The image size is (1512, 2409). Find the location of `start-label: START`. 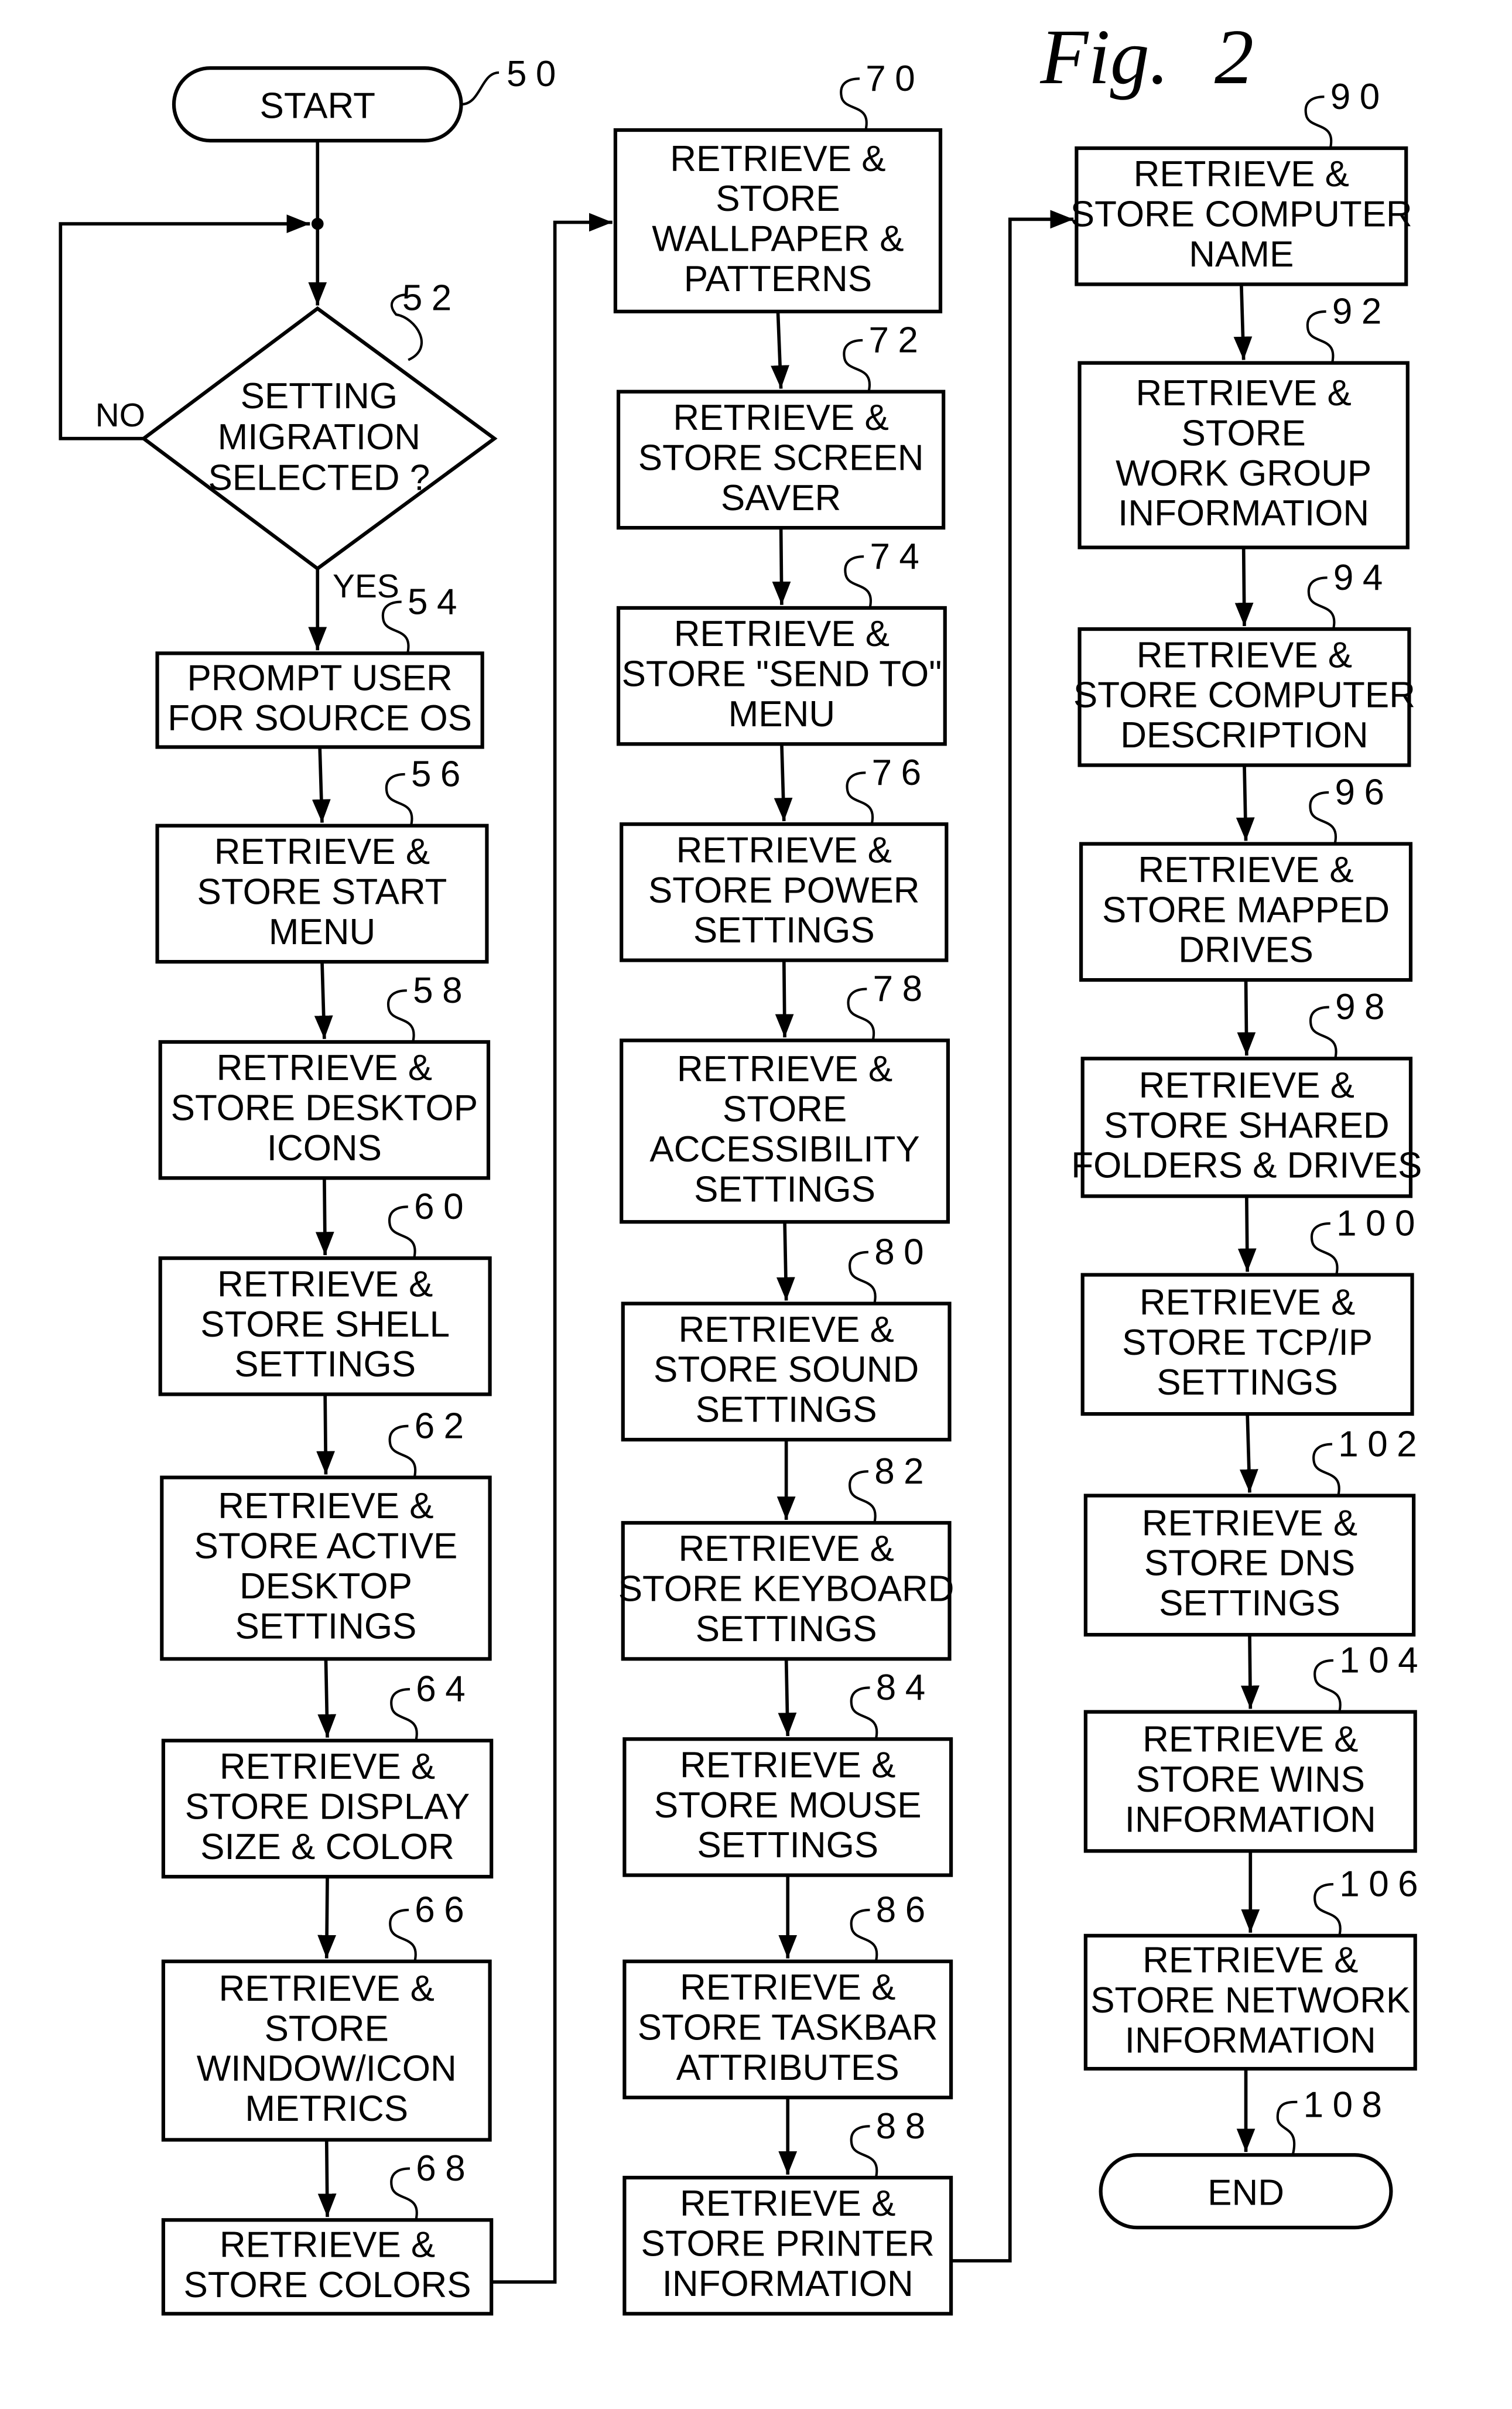

start-label: START is located at coordinates (317, 106).